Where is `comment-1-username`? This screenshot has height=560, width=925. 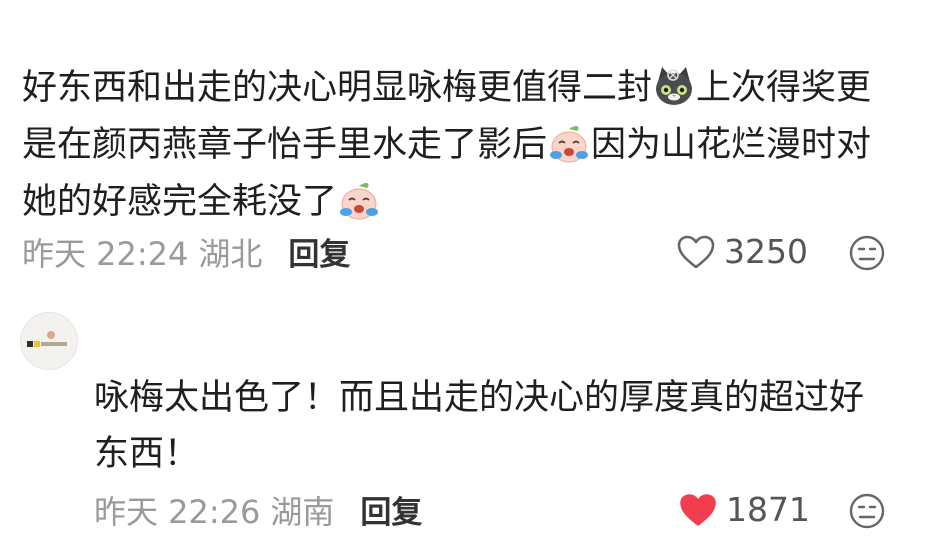
comment-1-username is located at coordinates (79, 15).